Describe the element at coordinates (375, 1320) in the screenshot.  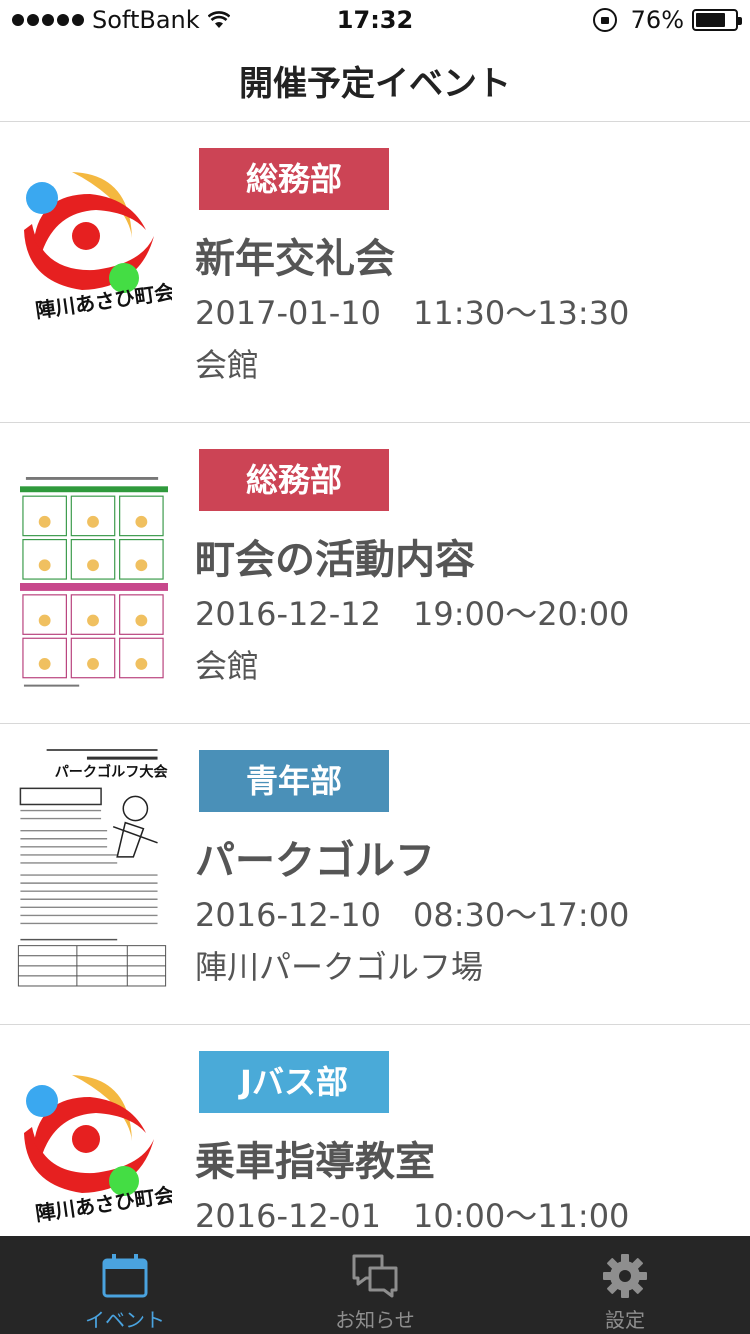
I see `tab-notices-label: お知らせ` at that location.